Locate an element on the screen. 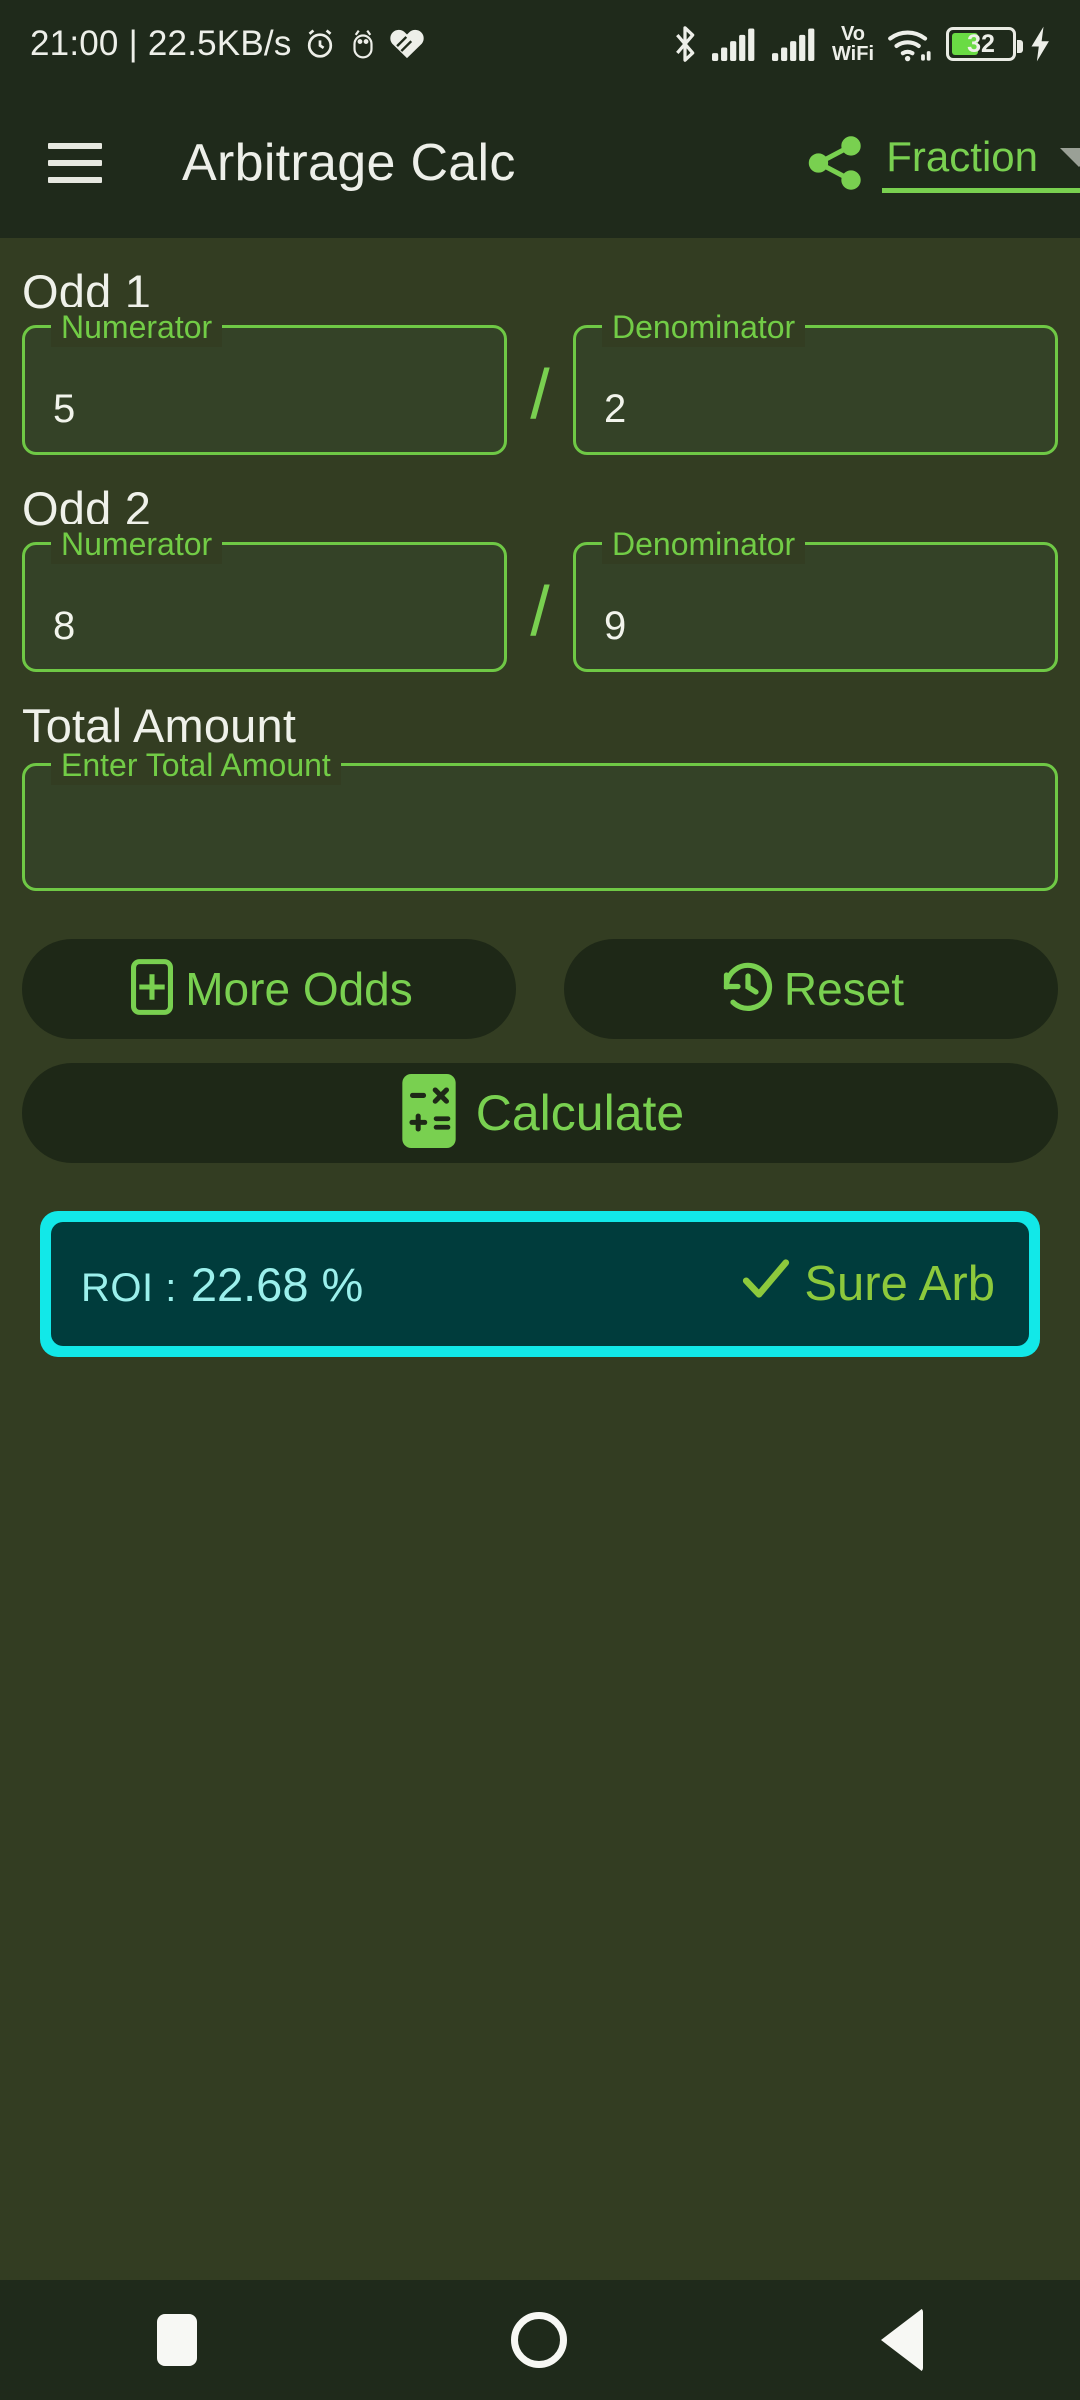 This screenshot has width=1080, height=2400. roi-value: 22.68 % is located at coordinates (277, 1284).